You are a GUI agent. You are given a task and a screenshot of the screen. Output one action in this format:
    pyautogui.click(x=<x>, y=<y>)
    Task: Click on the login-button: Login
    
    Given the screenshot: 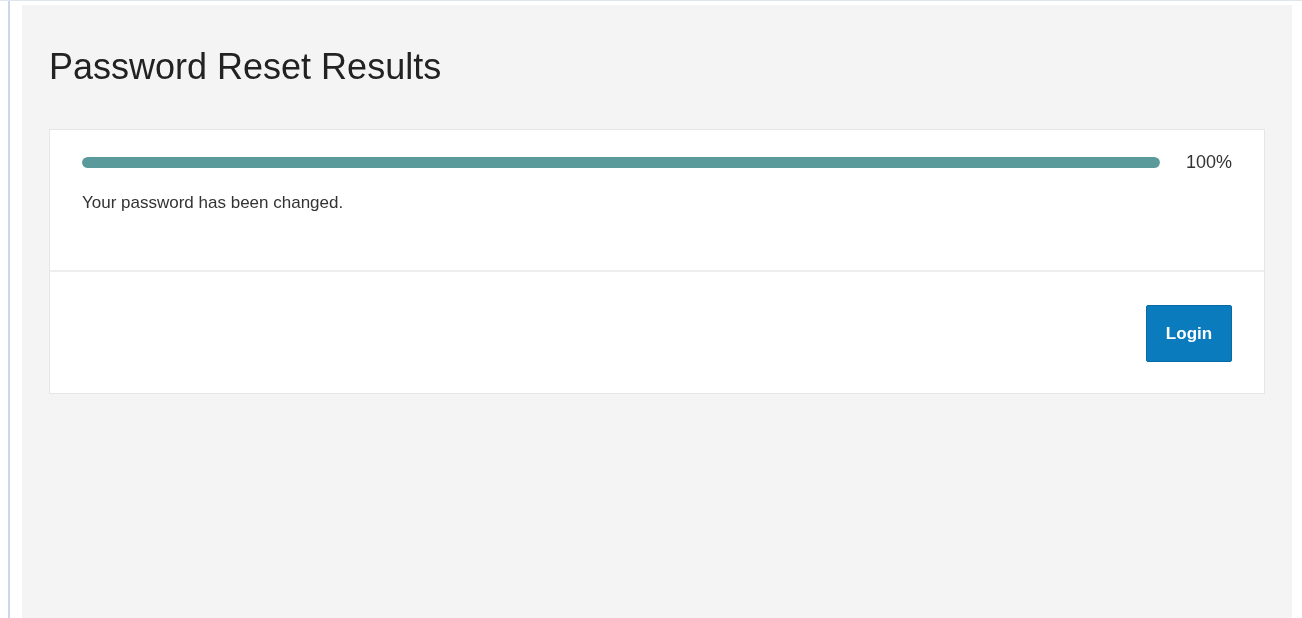 What is the action you would take?
    pyautogui.click(x=1189, y=333)
    